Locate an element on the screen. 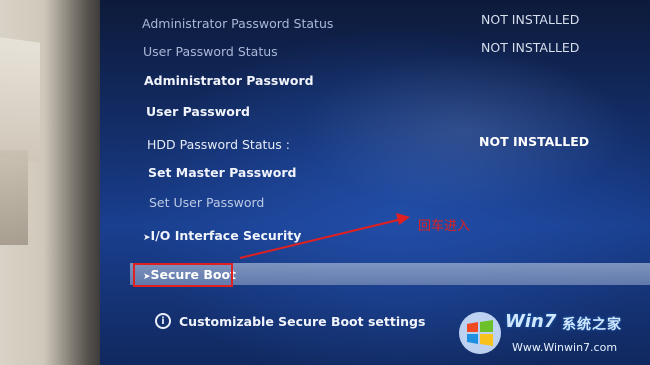 The height and width of the screenshot is (365, 650). watermark-brand: Win7 is located at coordinates (531, 321).